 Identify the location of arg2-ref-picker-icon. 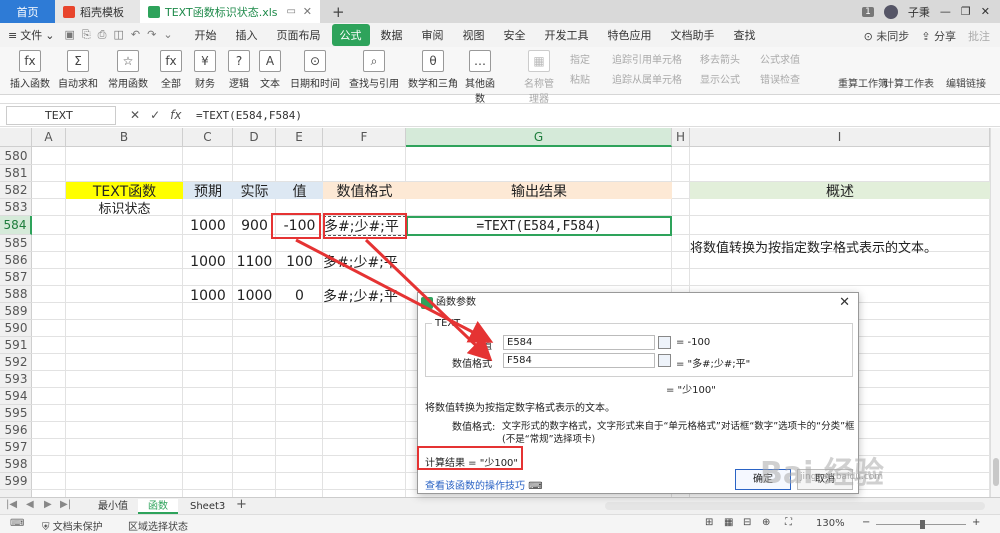
(664, 360).